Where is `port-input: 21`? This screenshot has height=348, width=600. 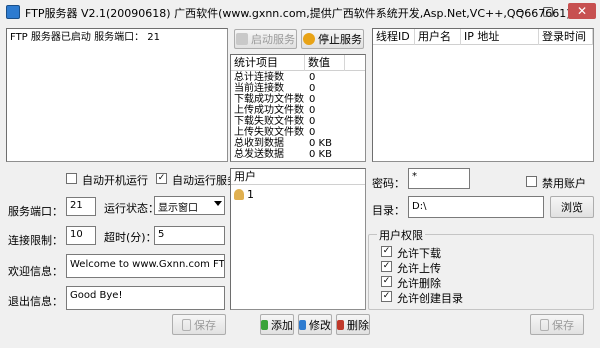
port-input: 21 is located at coordinates (81, 206).